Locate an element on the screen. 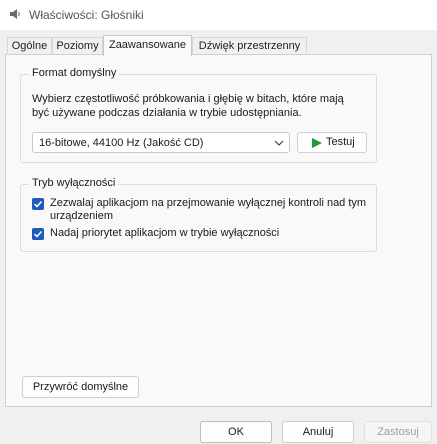  speaker-icon is located at coordinates (15, 14).